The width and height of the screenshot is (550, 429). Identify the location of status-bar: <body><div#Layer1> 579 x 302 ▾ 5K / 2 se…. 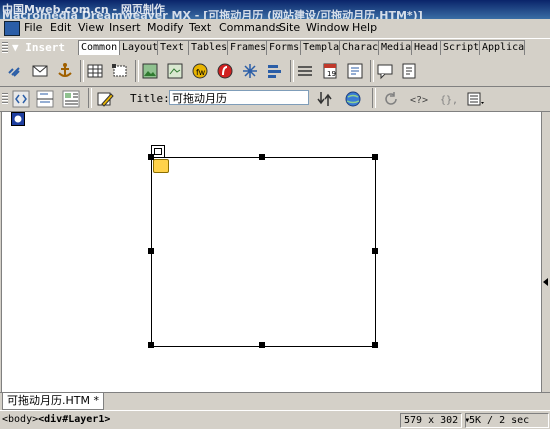
(275, 419).